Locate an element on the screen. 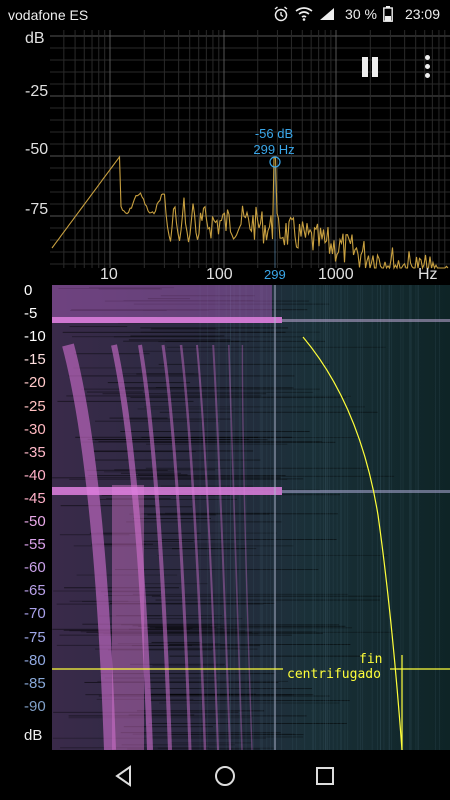 Image resolution: width=450 pixels, height=800 pixels. spectrogram-bottom-unit: dB is located at coordinates (33, 735).